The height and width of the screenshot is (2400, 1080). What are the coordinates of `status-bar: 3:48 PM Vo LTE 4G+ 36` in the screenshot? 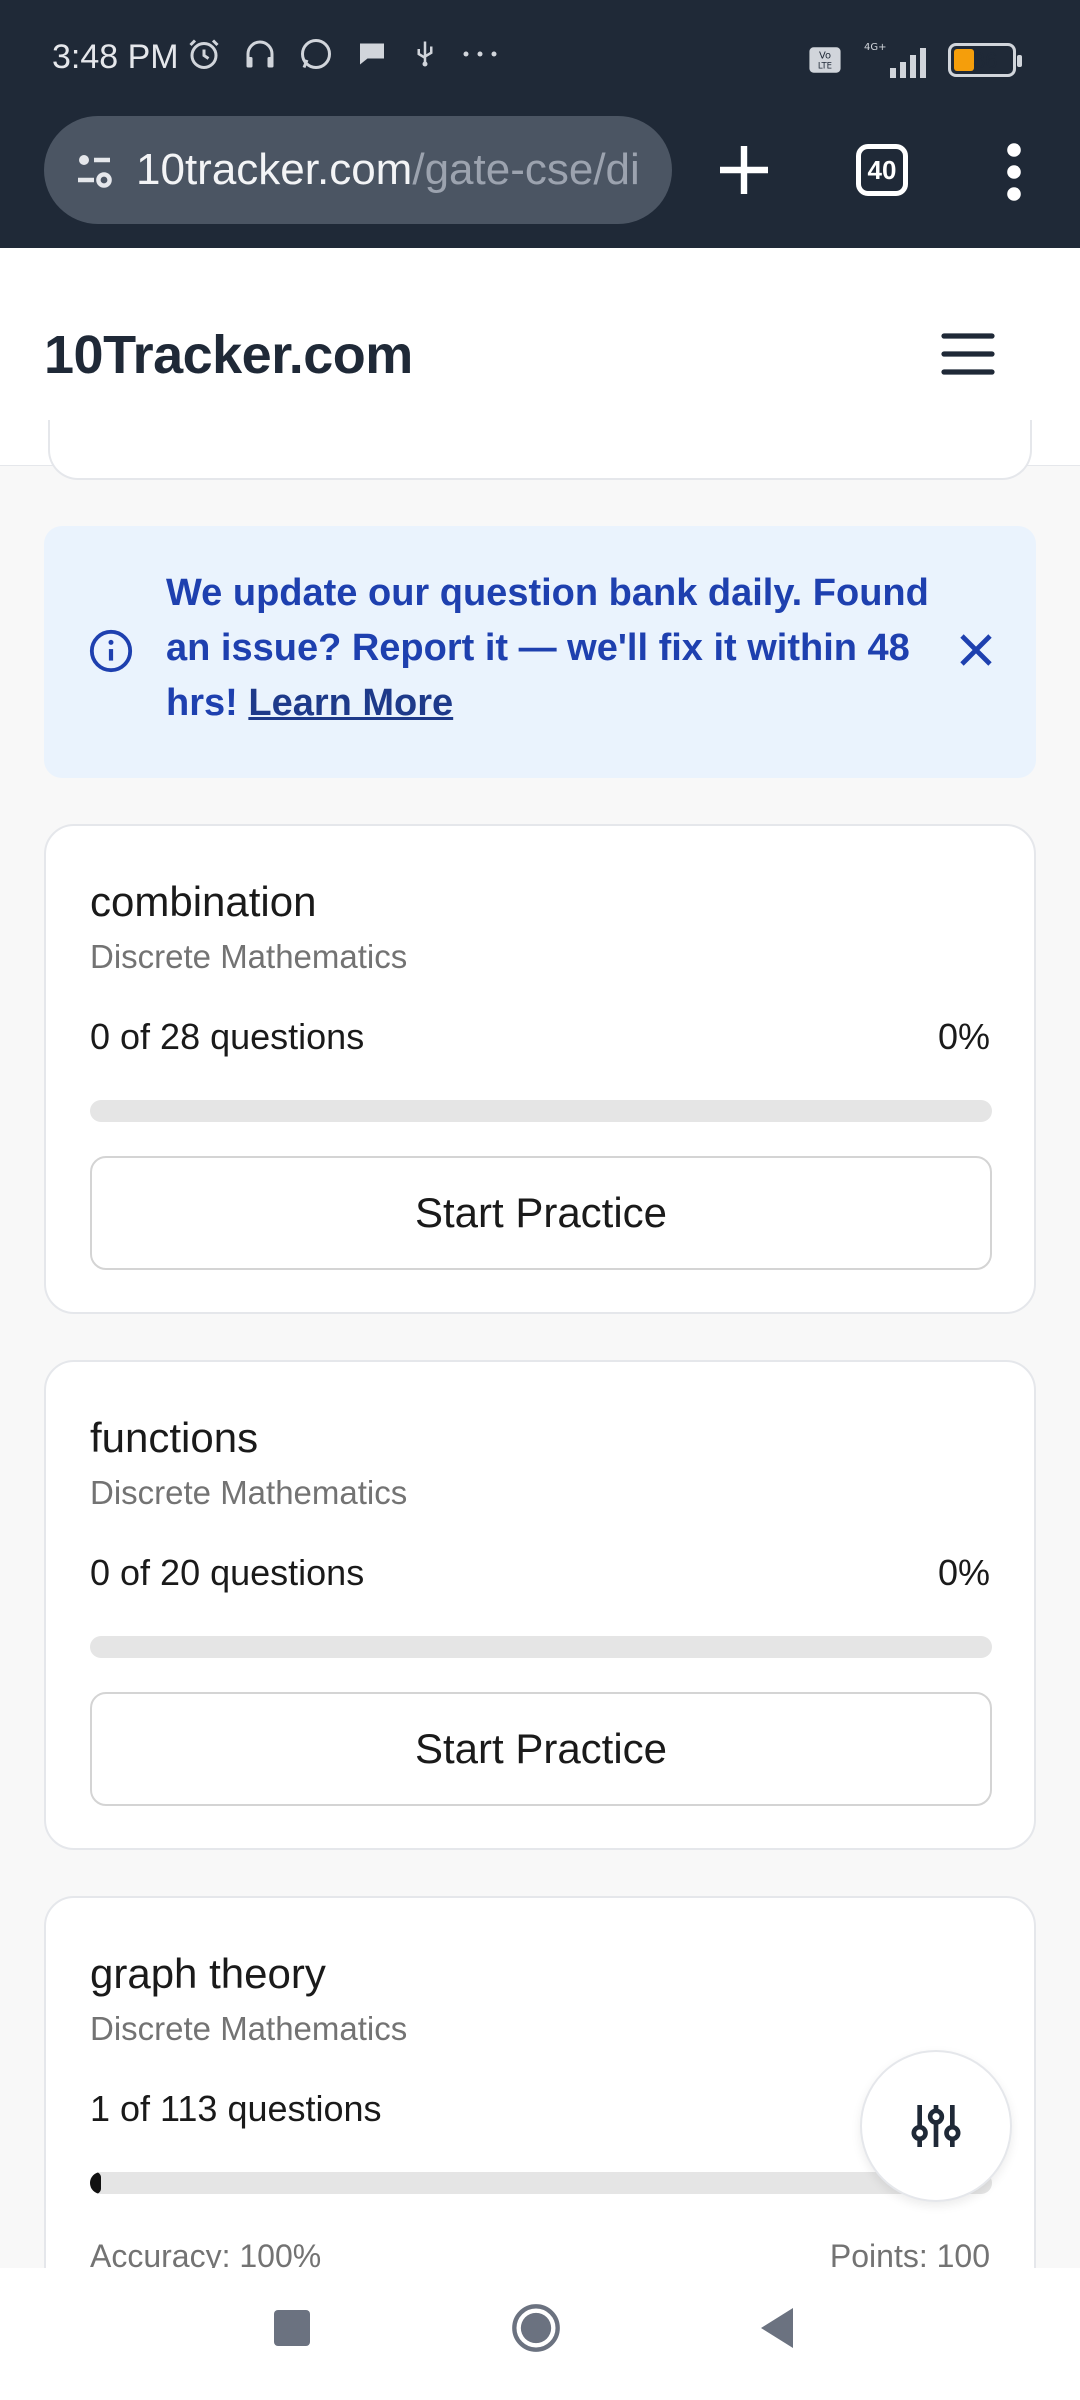 It's located at (540, 58).